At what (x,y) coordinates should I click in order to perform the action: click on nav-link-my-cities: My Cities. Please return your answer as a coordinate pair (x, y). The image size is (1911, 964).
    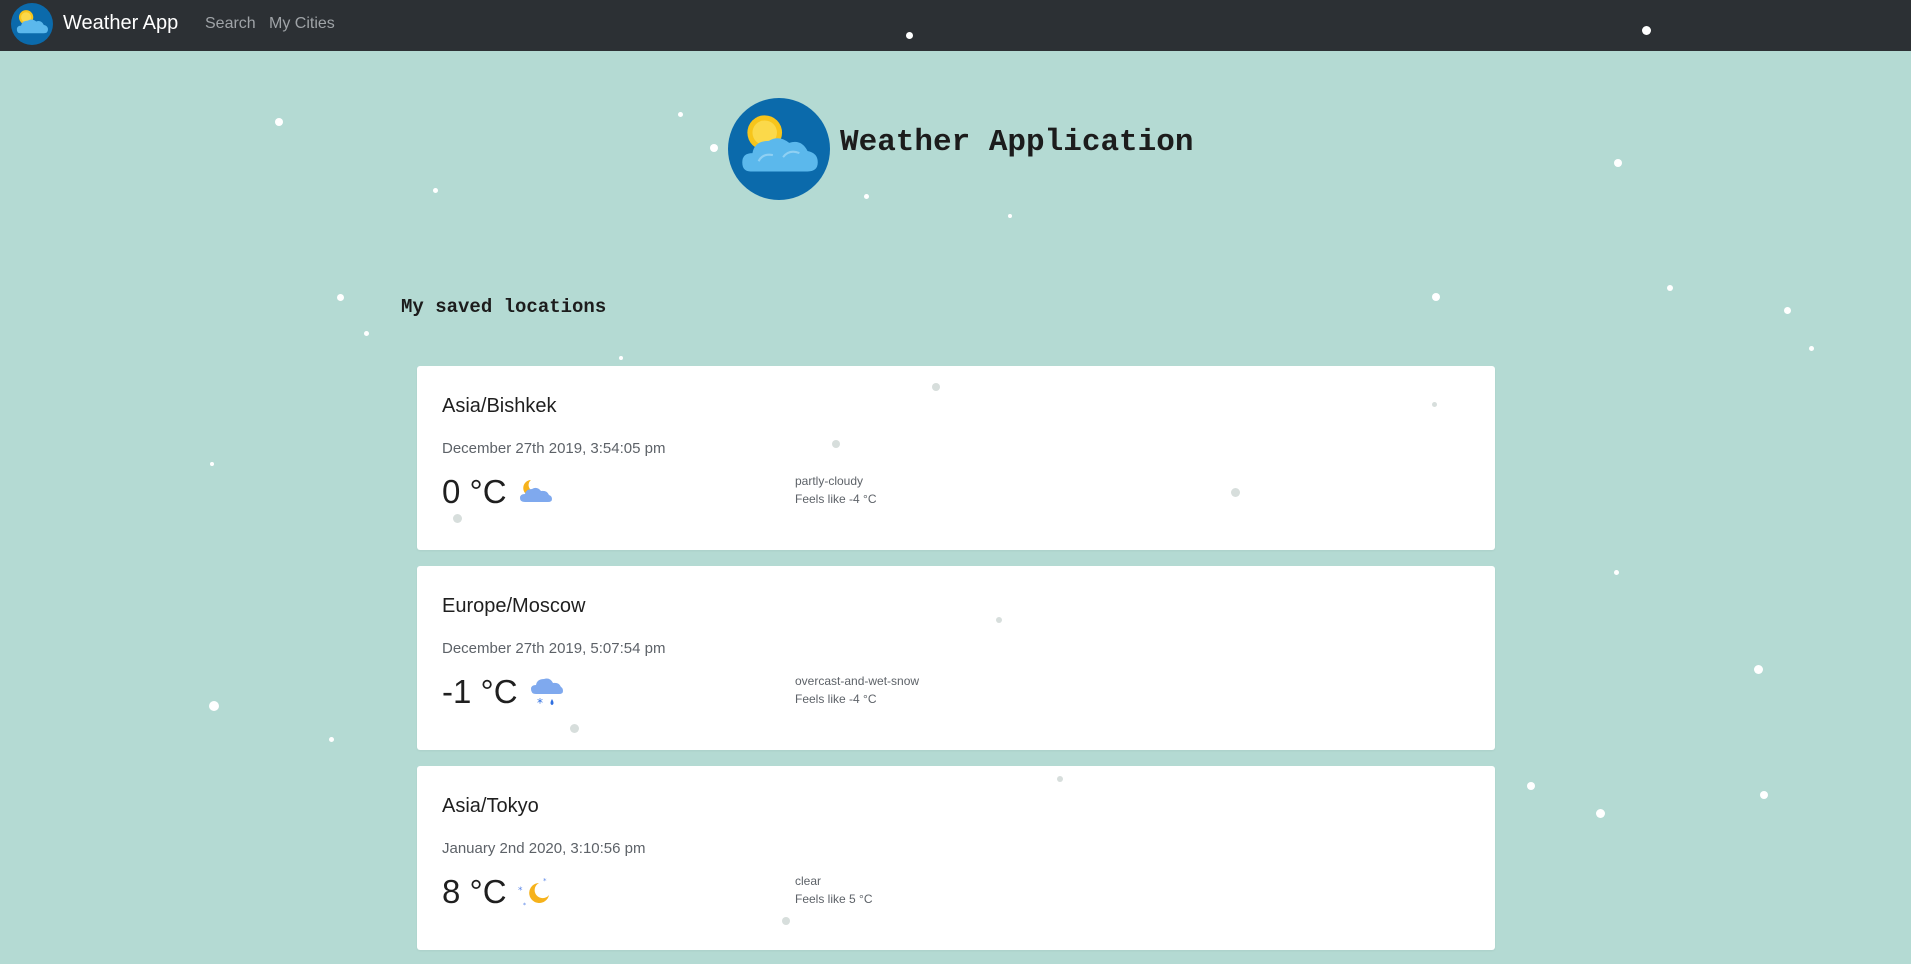
    Looking at the image, I should click on (302, 24).